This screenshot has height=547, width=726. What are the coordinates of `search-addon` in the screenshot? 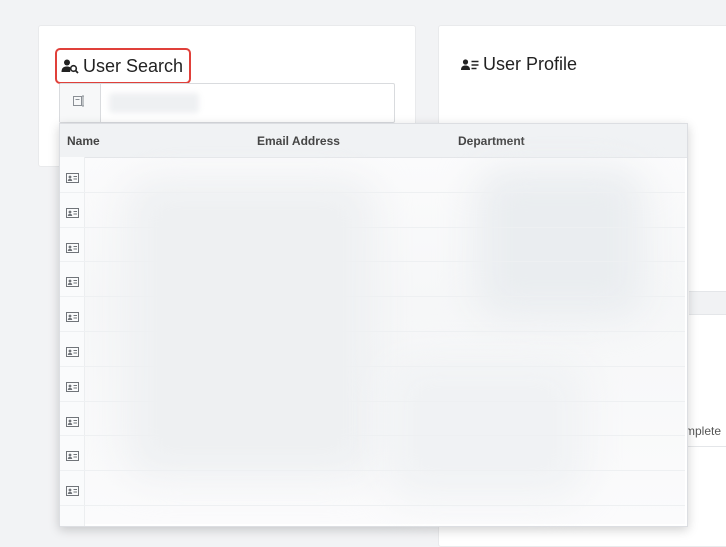 It's located at (80, 103).